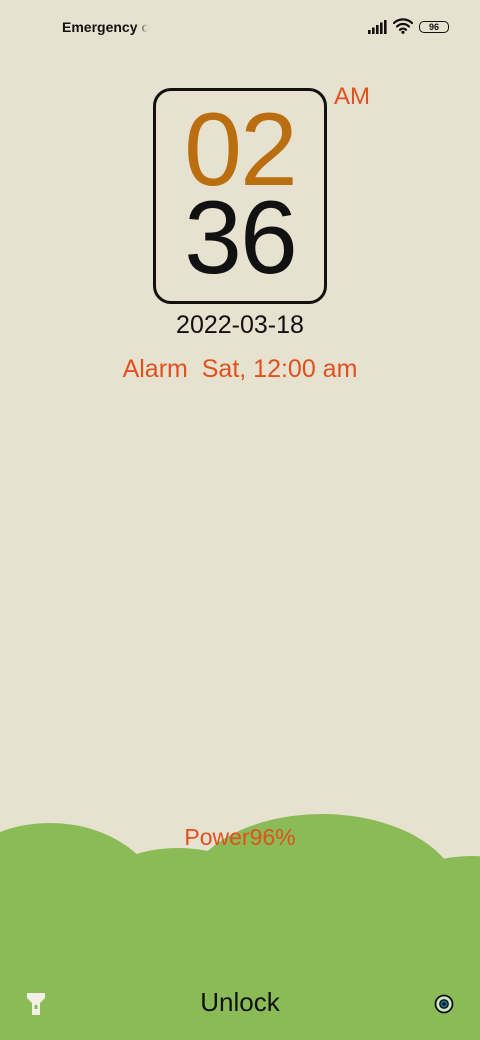 The width and height of the screenshot is (480, 1040). I want to click on clock-ampm: AM, so click(352, 96).